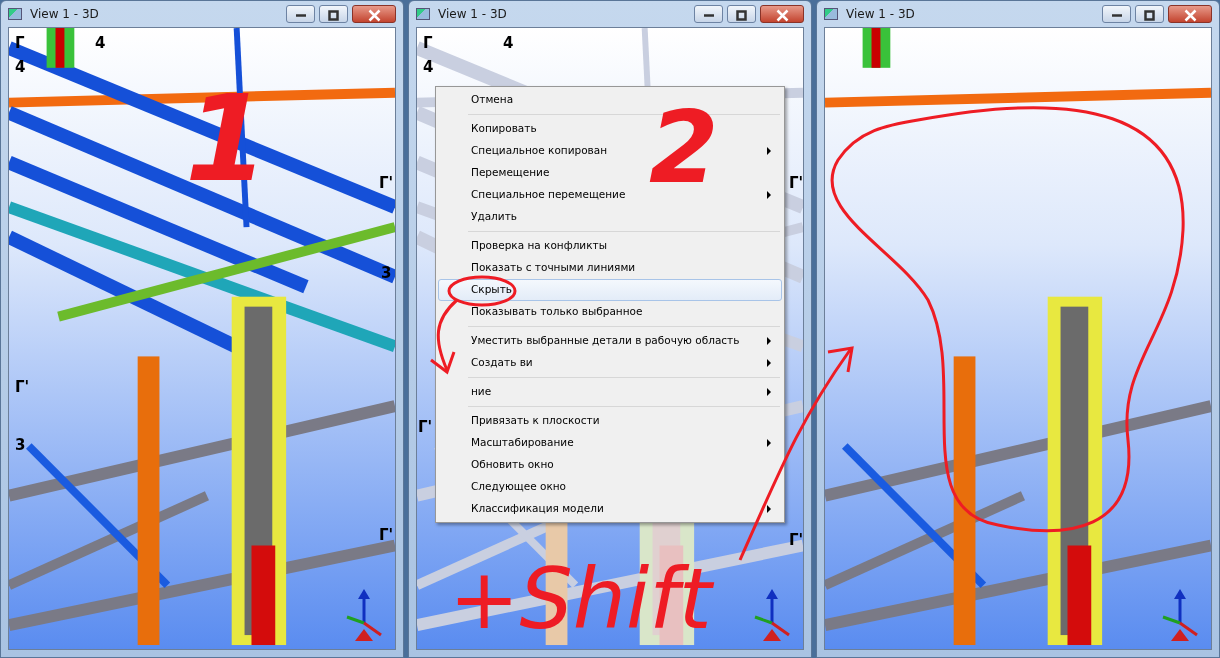 This screenshot has width=1220, height=658. What do you see at coordinates (482, 291) in the screenshot?
I see `hand-drawn-circle` at bounding box center [482, 291].